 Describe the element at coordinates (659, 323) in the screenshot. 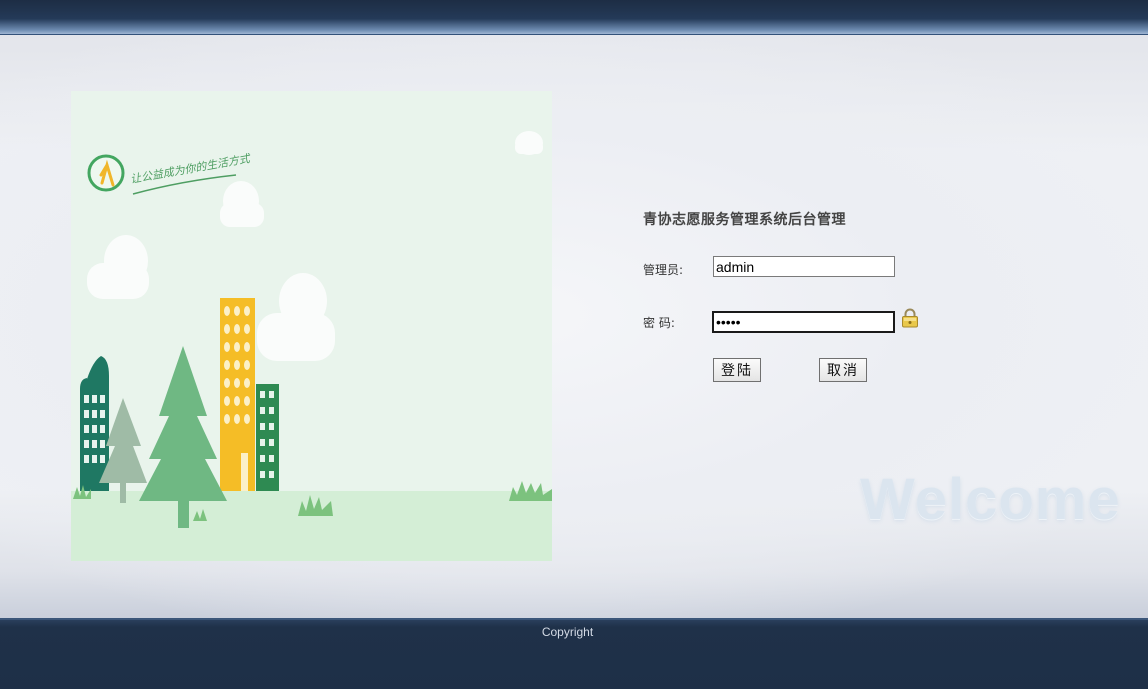

I see `password-label: 密 码:` at that location.